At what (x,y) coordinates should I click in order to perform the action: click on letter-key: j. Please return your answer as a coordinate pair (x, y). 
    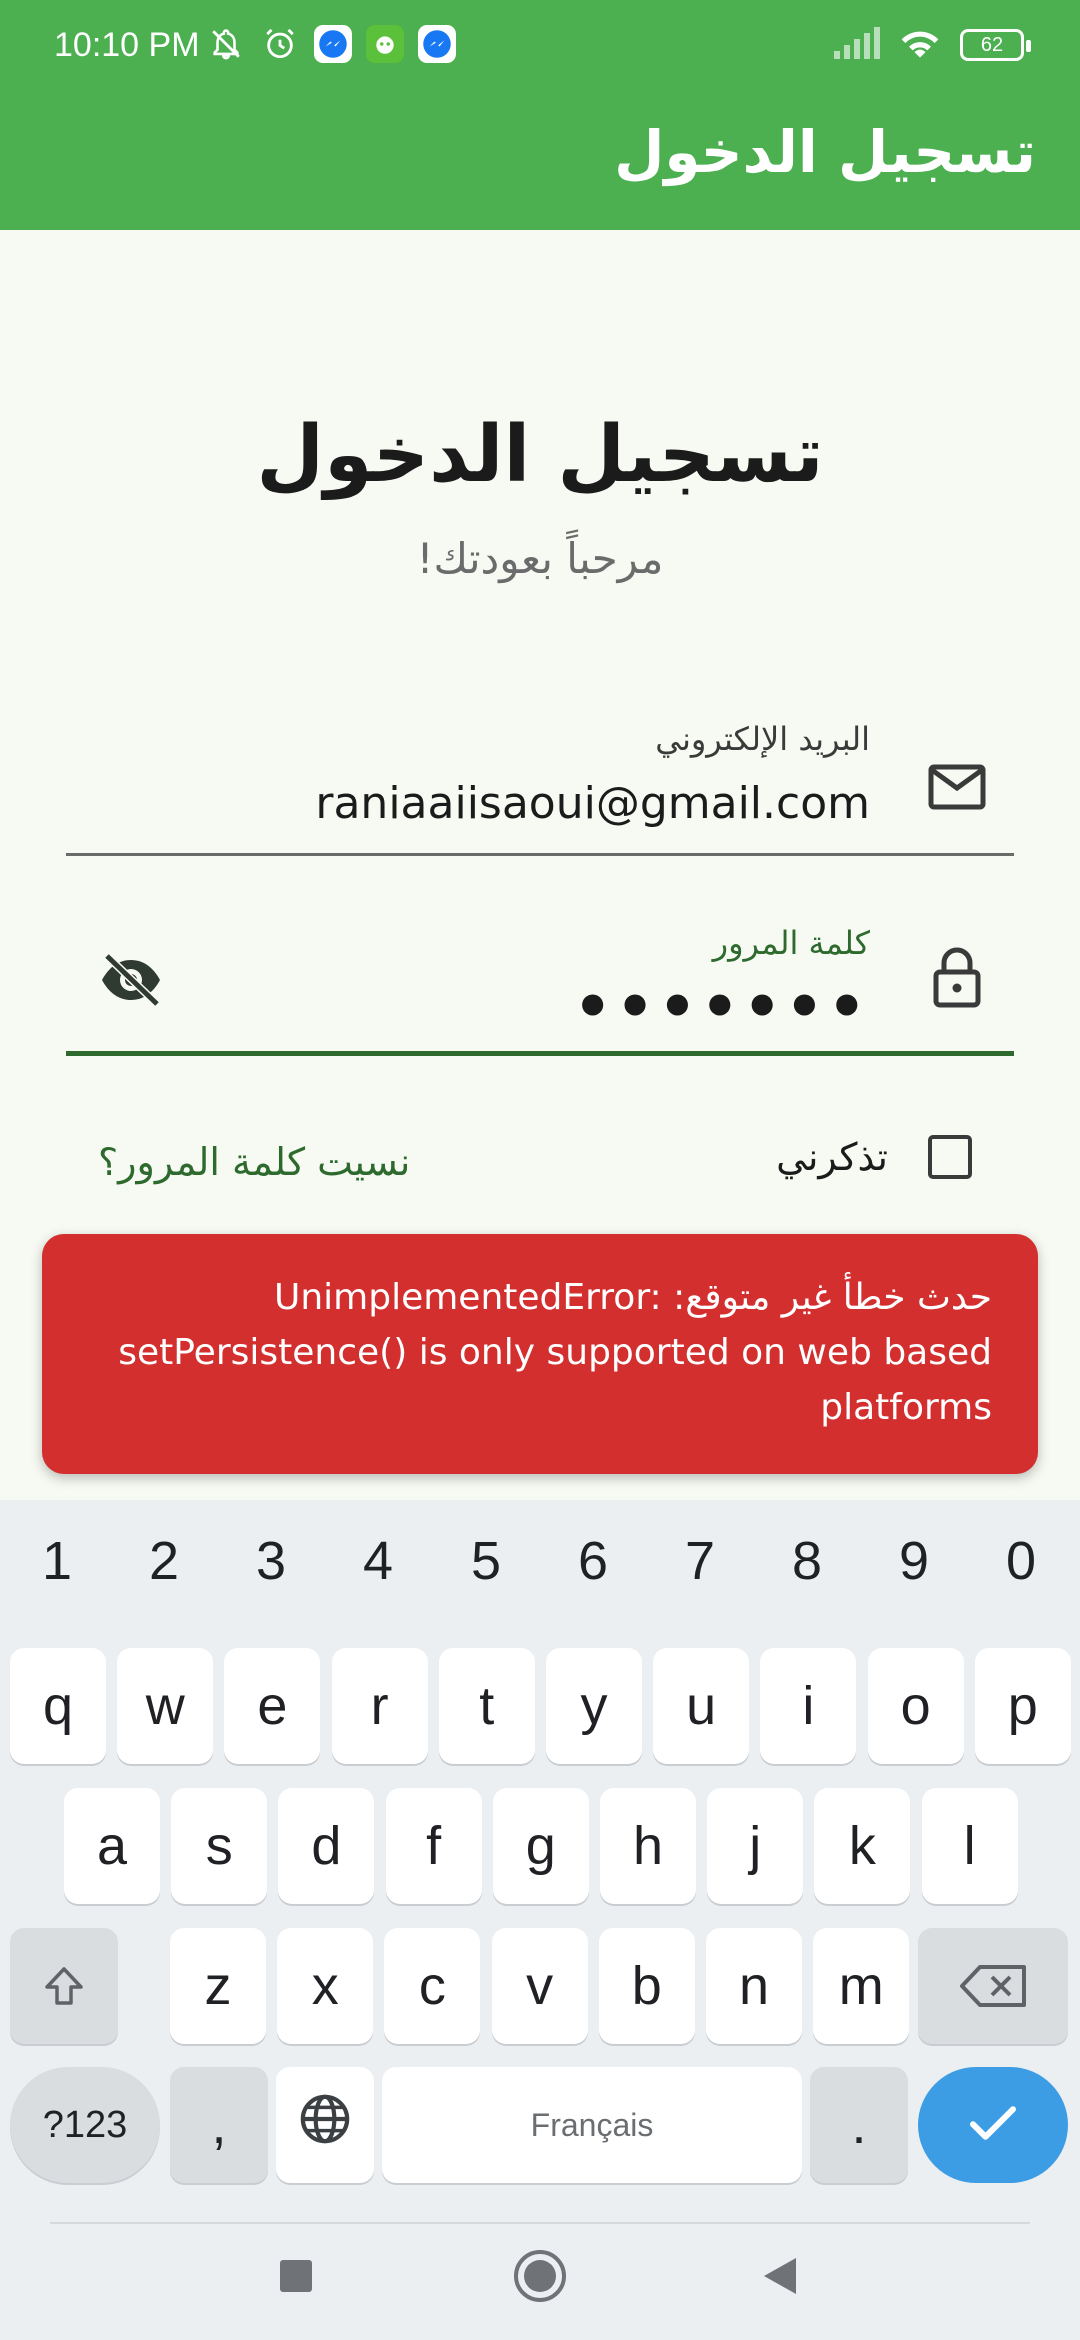
    Looking at the image, I should click on (755, 1846).